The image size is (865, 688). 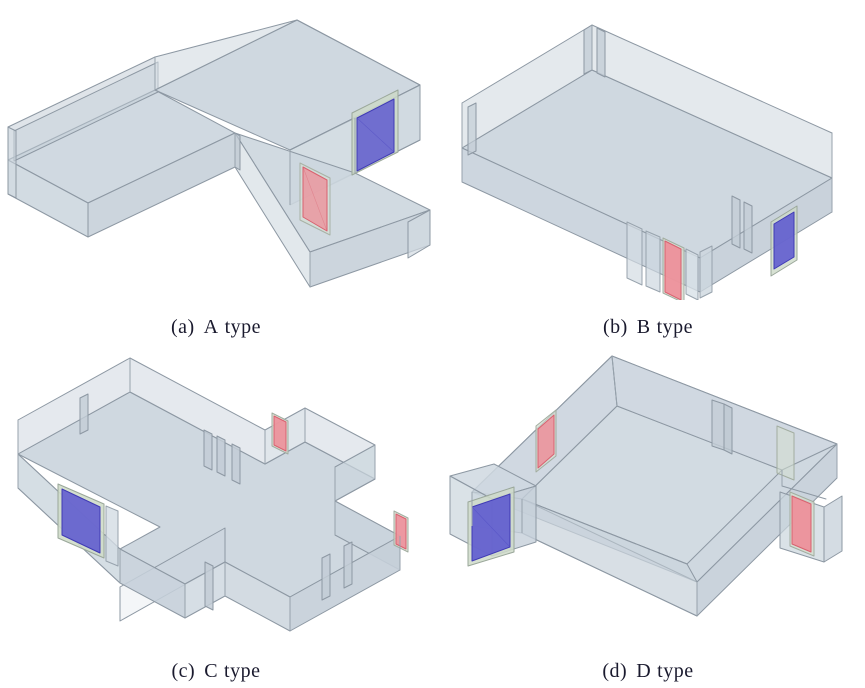 I want to click on bay-right-side-d, so click(x=833, y=529).